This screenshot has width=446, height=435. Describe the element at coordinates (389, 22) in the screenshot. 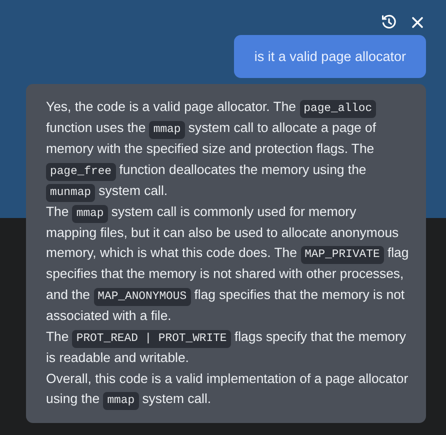

I see `history-icon` at that location.